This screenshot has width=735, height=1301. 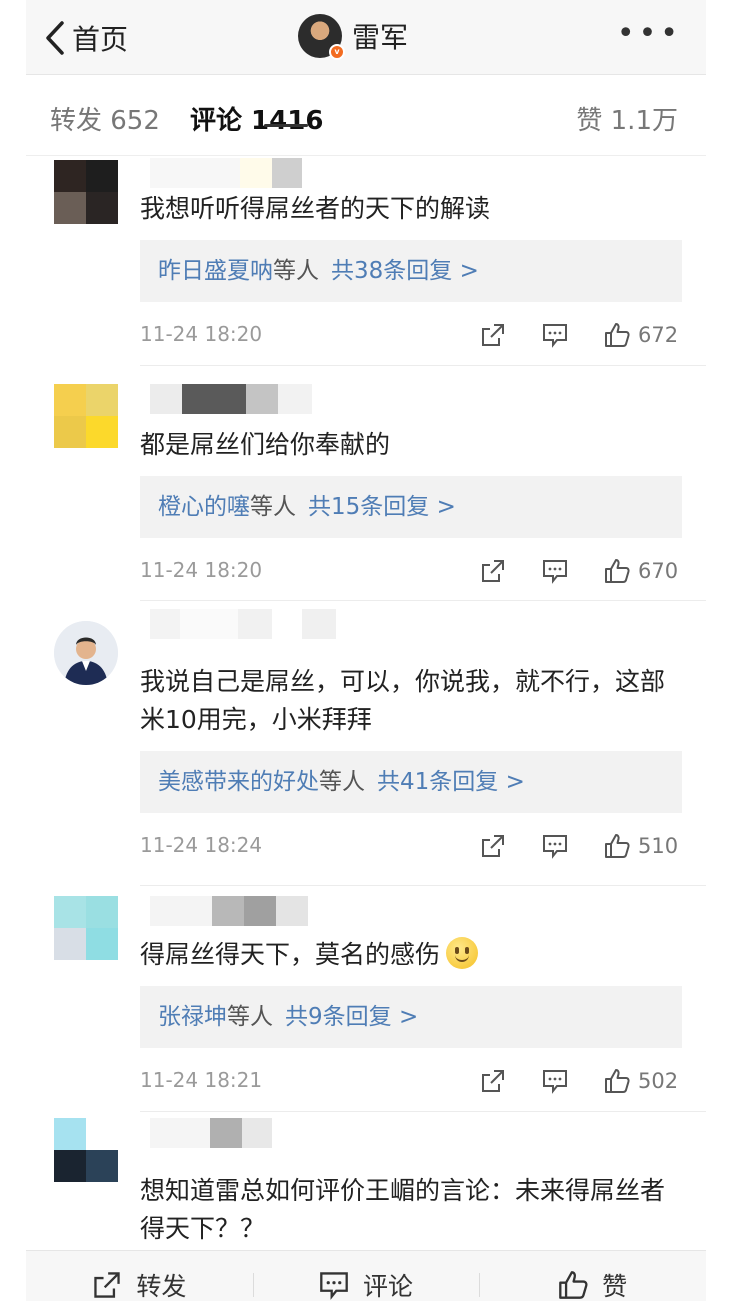 What do you see at coordinates (105, 118) in the screenshot?
I see `tab-repost: 转发 652` at bounding box center [105, 118].